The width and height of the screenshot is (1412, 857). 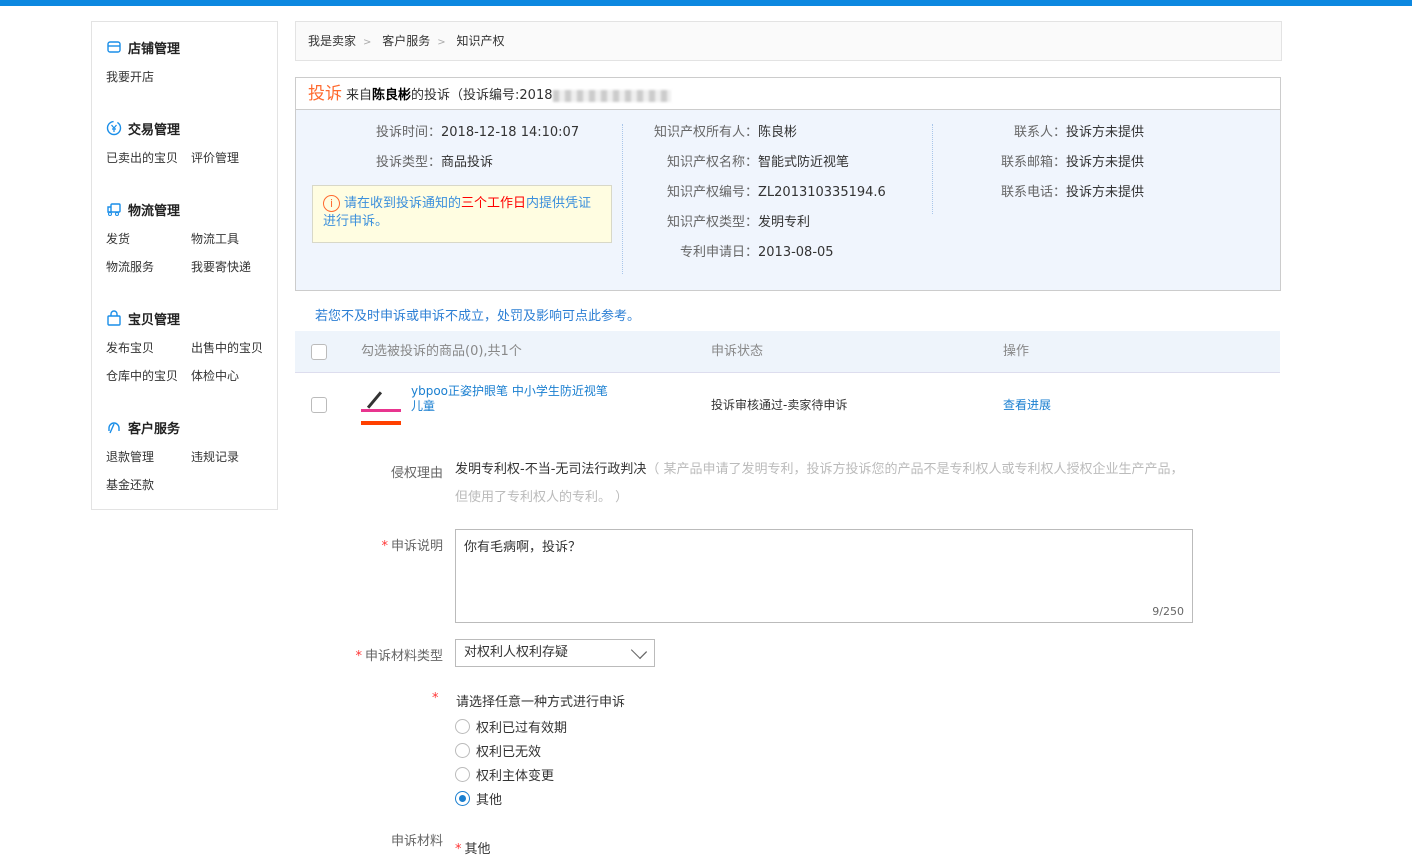 What do you see at coordinates (154, 130) in the screenshot?
I see `group-title-text: 交易管理` at bounding box center [154, 130].